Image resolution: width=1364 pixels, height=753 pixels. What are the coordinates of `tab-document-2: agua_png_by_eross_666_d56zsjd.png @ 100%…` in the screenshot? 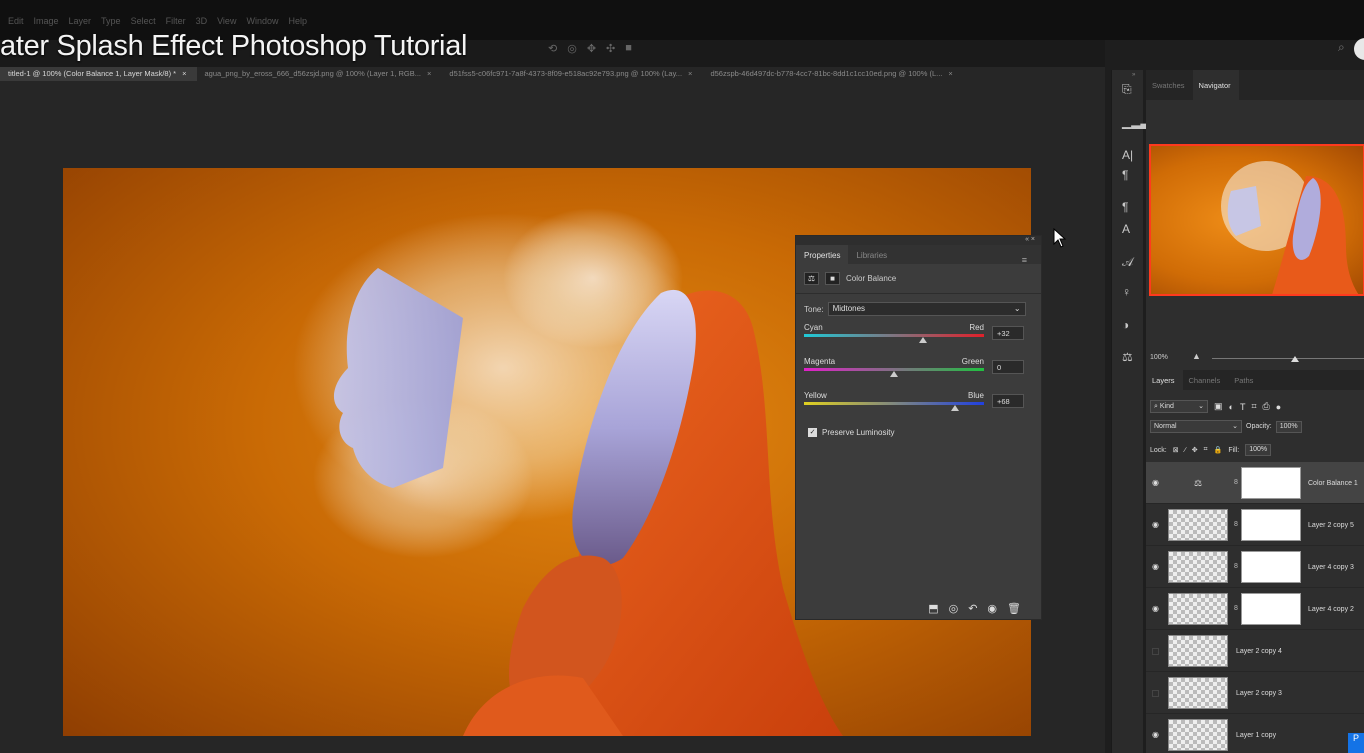 It's located at (319, 74).